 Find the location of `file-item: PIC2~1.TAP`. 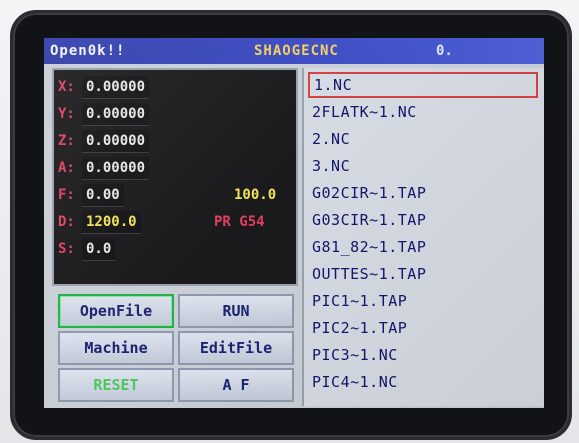

file-item: PIC2~1.TAP is located at coordinates (423, 328).